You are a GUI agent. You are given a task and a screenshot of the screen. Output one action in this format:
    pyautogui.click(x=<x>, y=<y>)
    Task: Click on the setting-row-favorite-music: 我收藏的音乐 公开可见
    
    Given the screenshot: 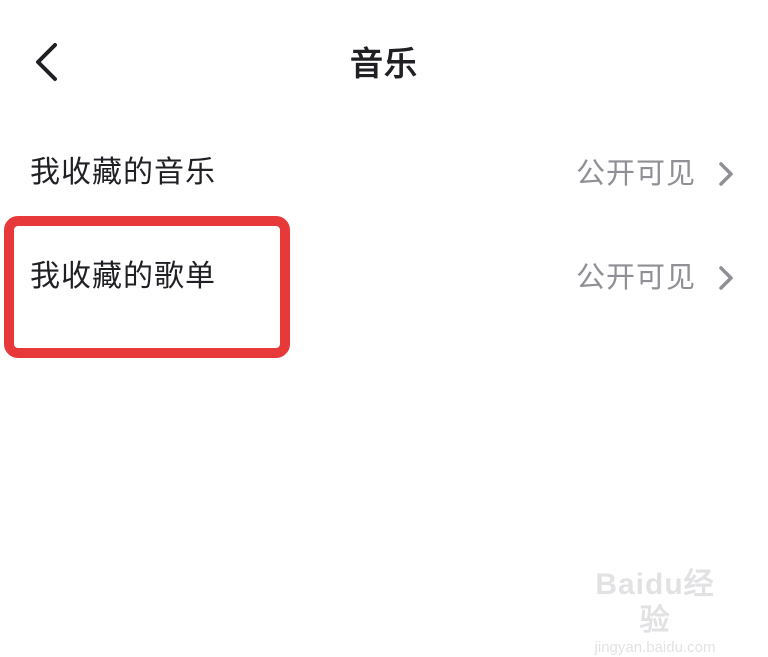 What is the action you would take?
    pyautogui.click(x=384, y=173)
    